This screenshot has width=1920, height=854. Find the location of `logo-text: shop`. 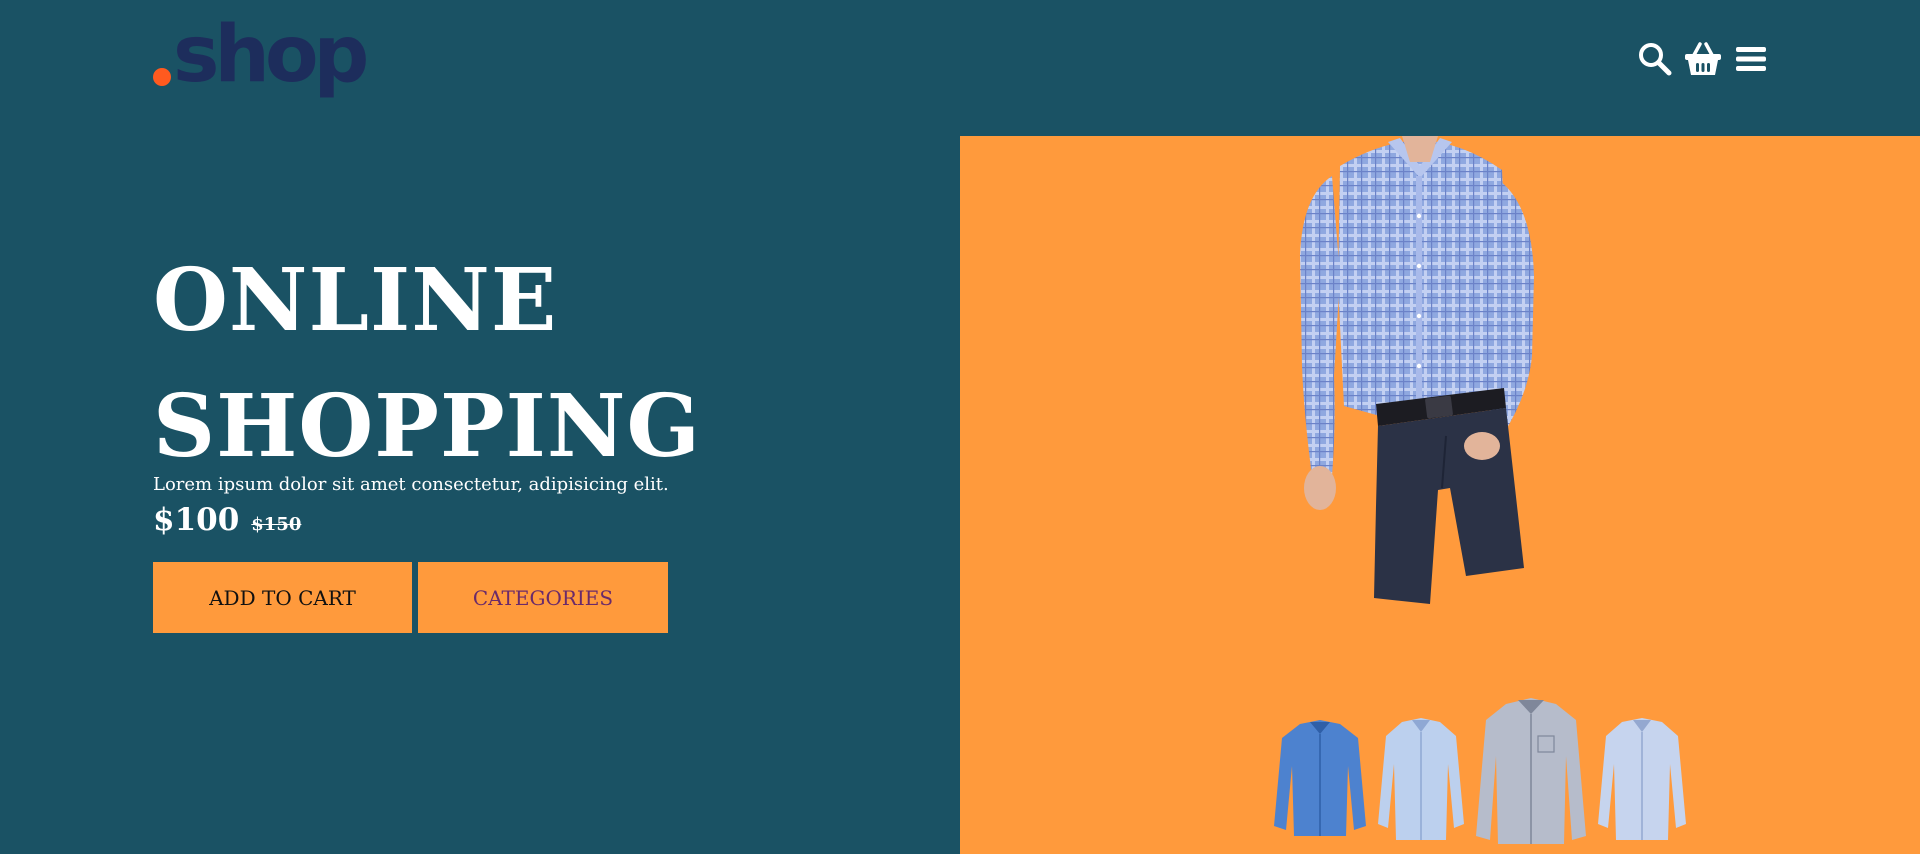

logo-text: shop is located at coordinates (271, 55).